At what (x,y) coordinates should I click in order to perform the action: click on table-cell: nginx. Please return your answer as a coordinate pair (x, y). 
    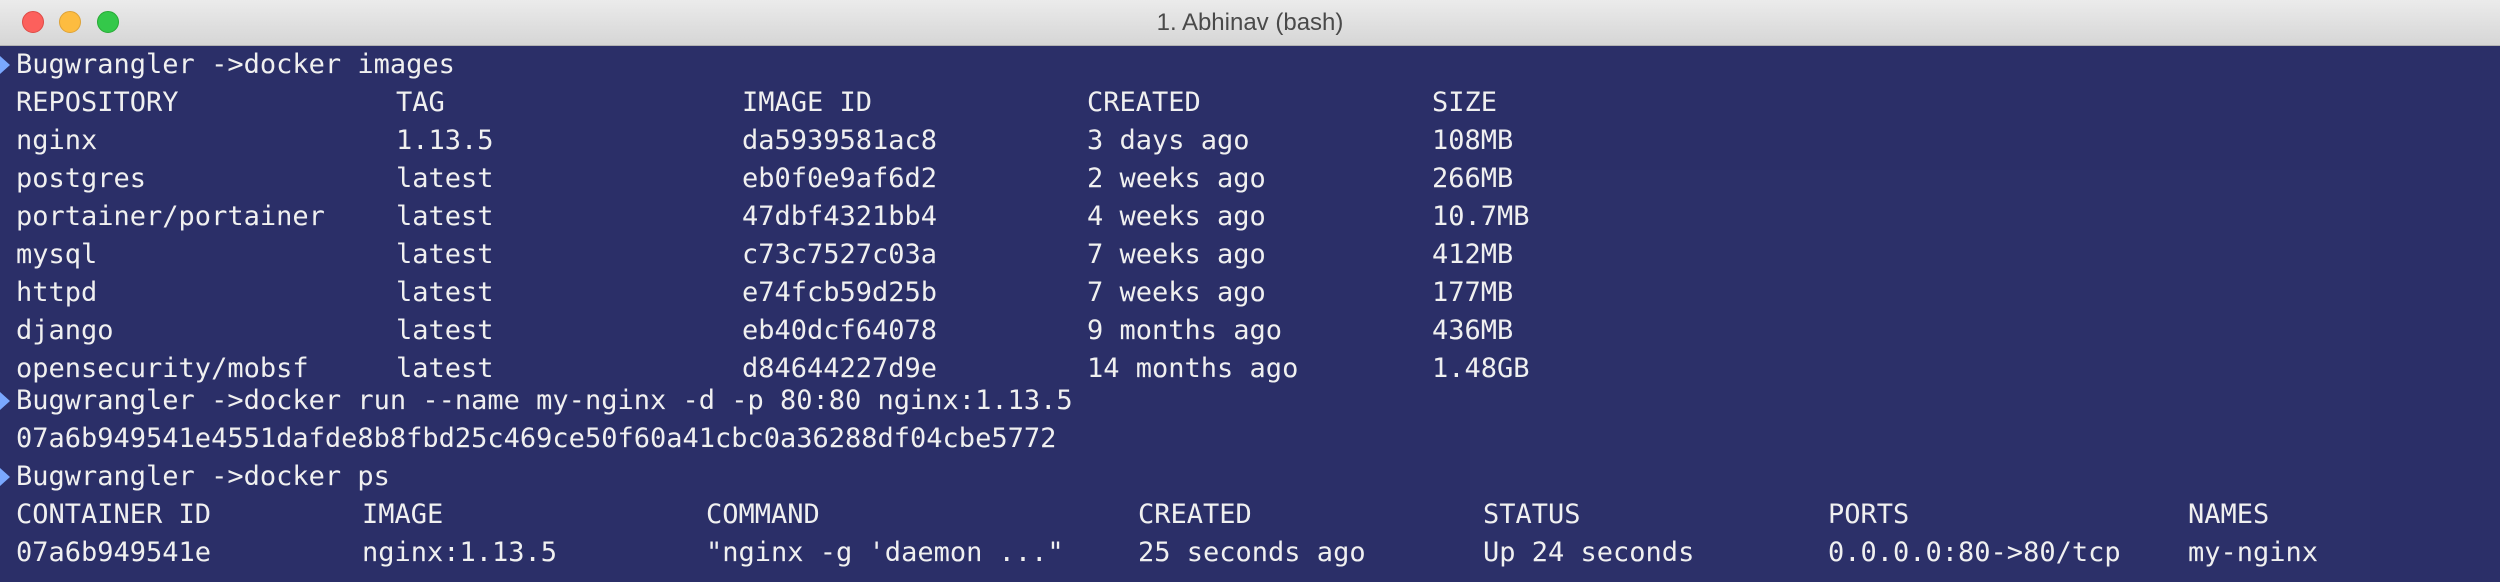
    Looking at the image, I should click on (57, 140).